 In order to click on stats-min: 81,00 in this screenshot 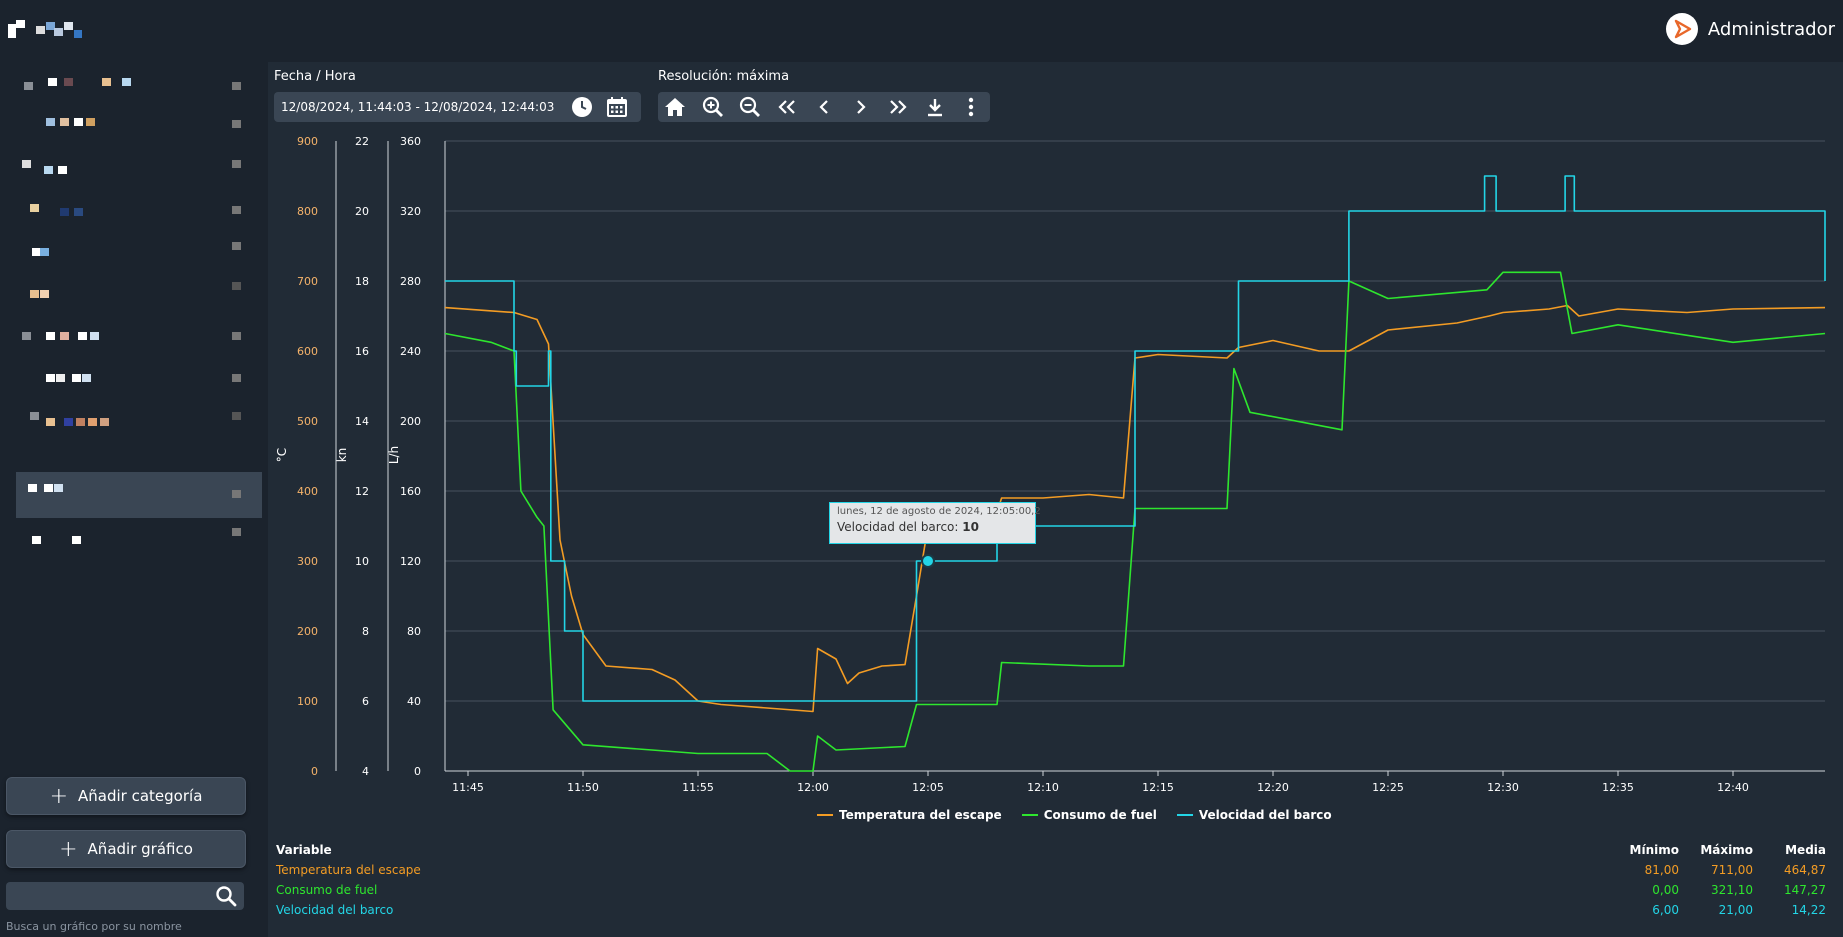, I will do `click(1661, 870)`.